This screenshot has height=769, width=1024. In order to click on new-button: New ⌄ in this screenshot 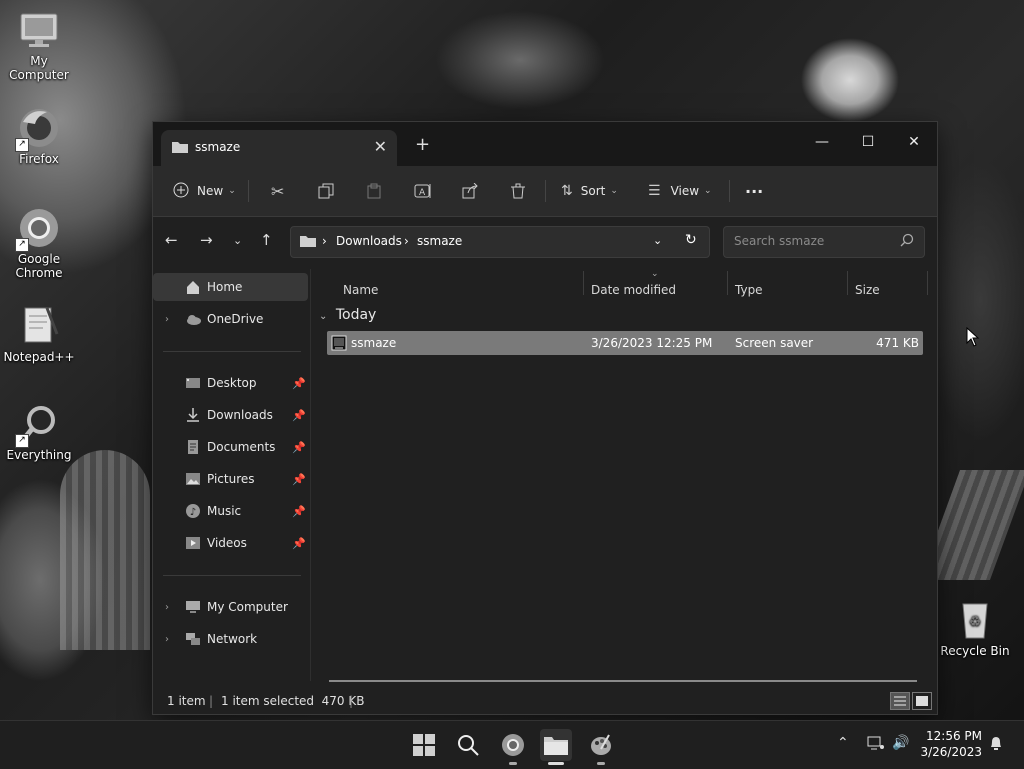, I will do `click(204, 191)`.